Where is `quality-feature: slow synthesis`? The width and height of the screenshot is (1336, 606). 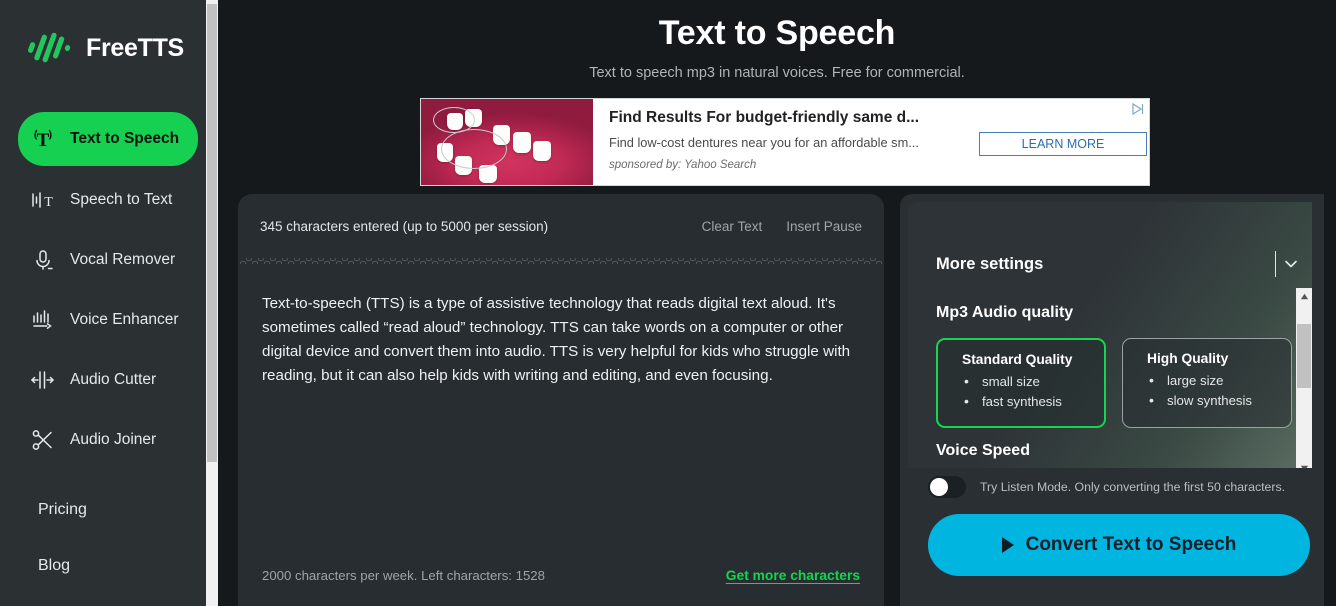 quality-feature: slow synthesis is located at coordinates (1219, 400).